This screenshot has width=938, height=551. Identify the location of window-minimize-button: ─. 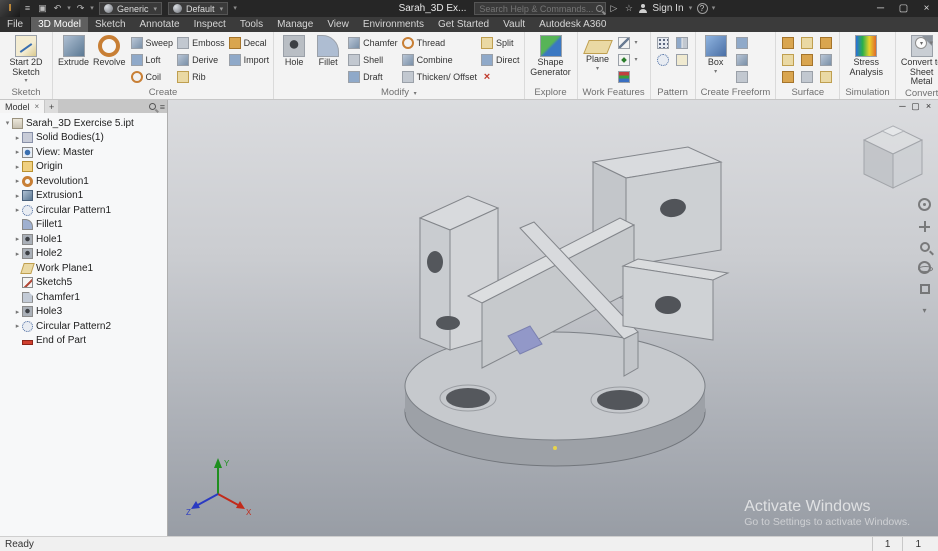
(880, 8).